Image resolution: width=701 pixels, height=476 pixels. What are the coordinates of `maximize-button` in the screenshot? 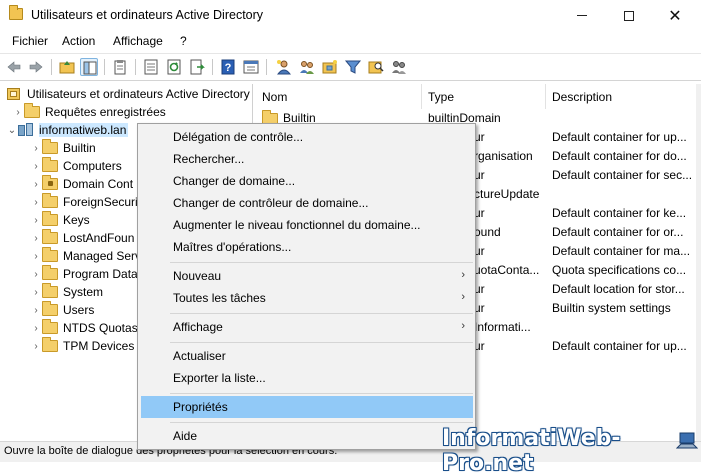 It's located at (629, 15).